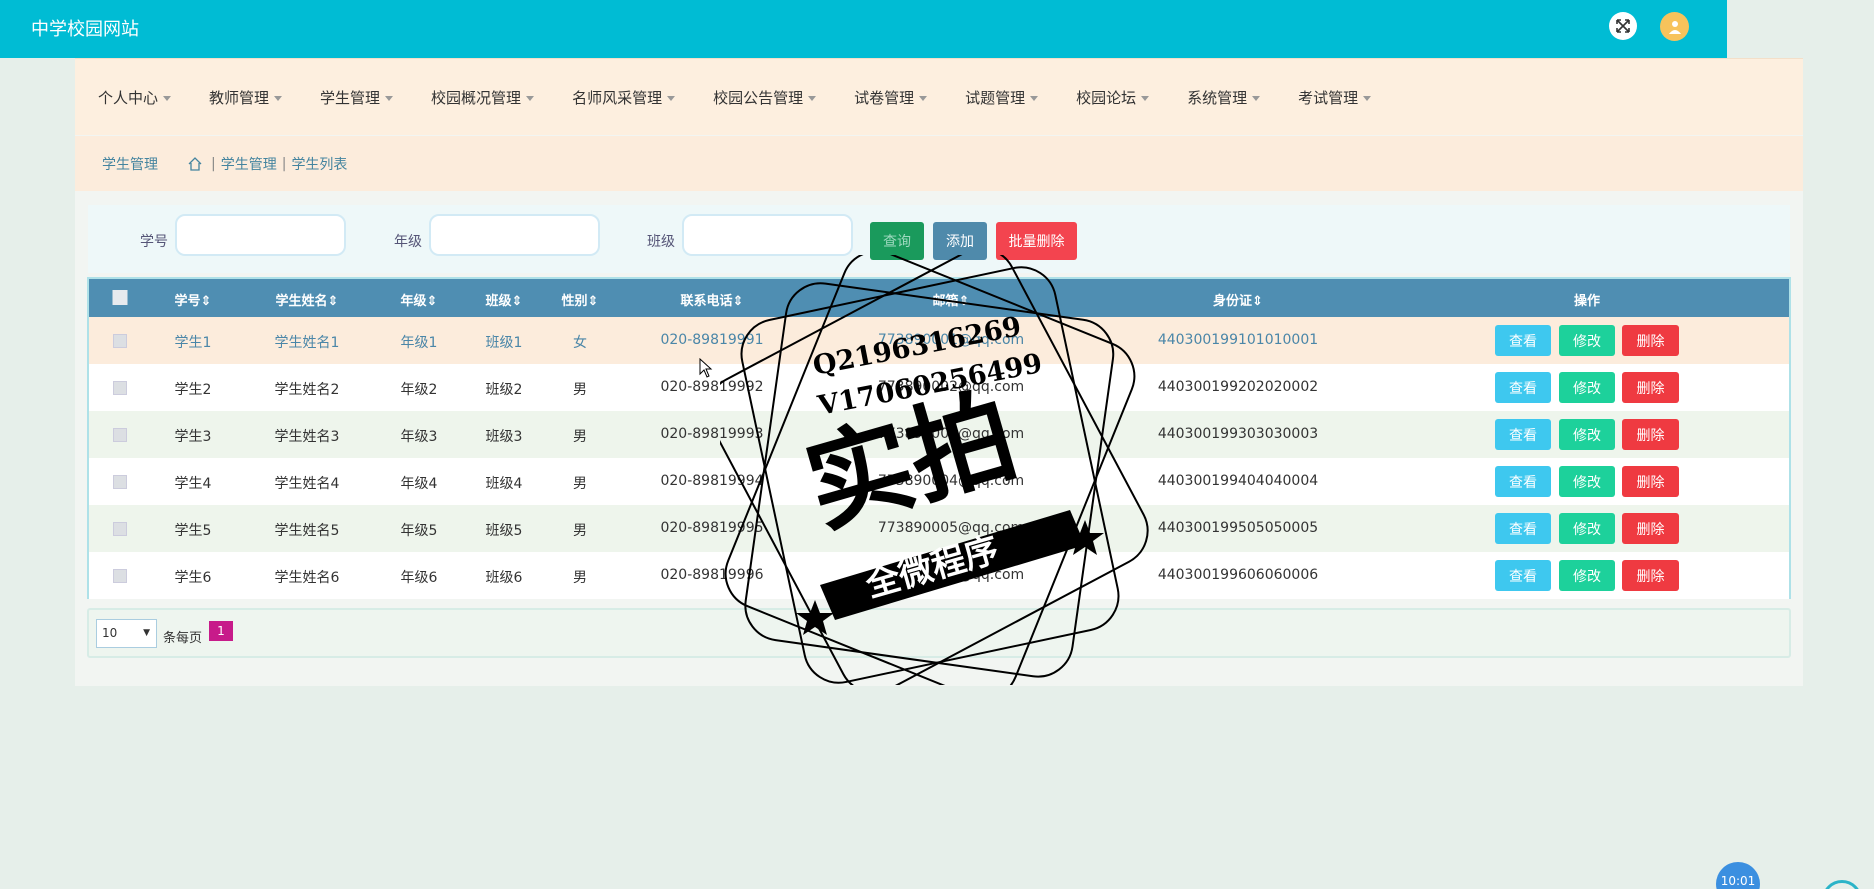  What do you see at coordinates (706, 368) in the screenshot?
I see `mouse-cursor-icon` at bounding box center [706, 368].